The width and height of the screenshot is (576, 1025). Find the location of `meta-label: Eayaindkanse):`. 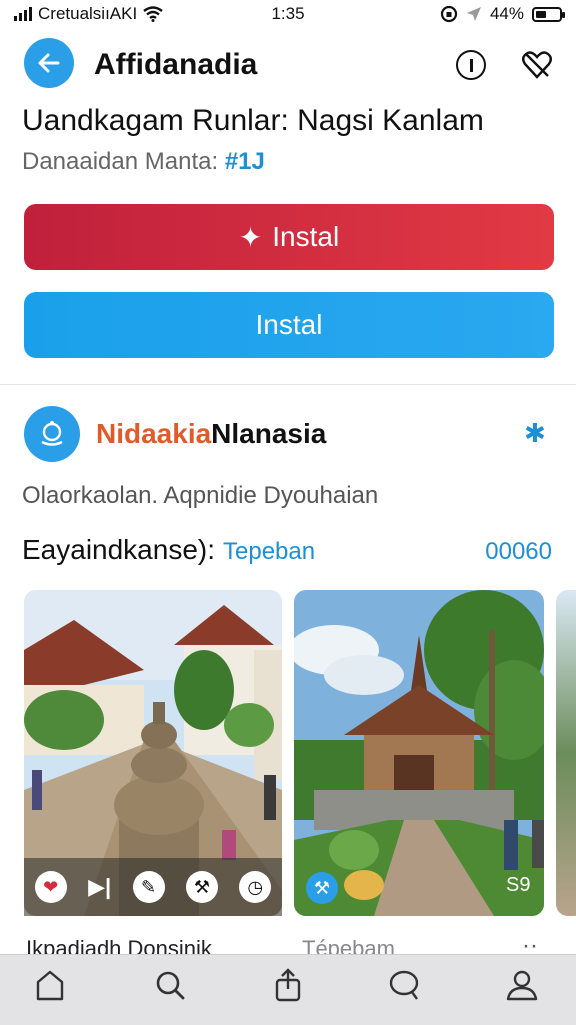

meta-label: Eayaindkanse): is located at coordinates (119, 549).